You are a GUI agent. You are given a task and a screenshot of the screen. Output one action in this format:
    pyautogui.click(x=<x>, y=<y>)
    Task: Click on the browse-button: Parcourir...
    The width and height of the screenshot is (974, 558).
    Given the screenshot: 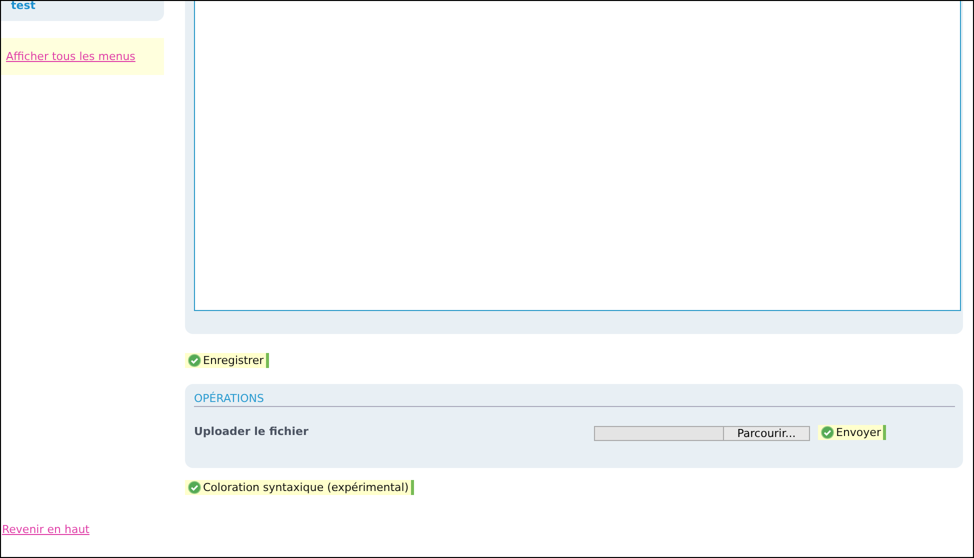 What is the action you would take?
    pyautogui.click(x=766, y=433)
    